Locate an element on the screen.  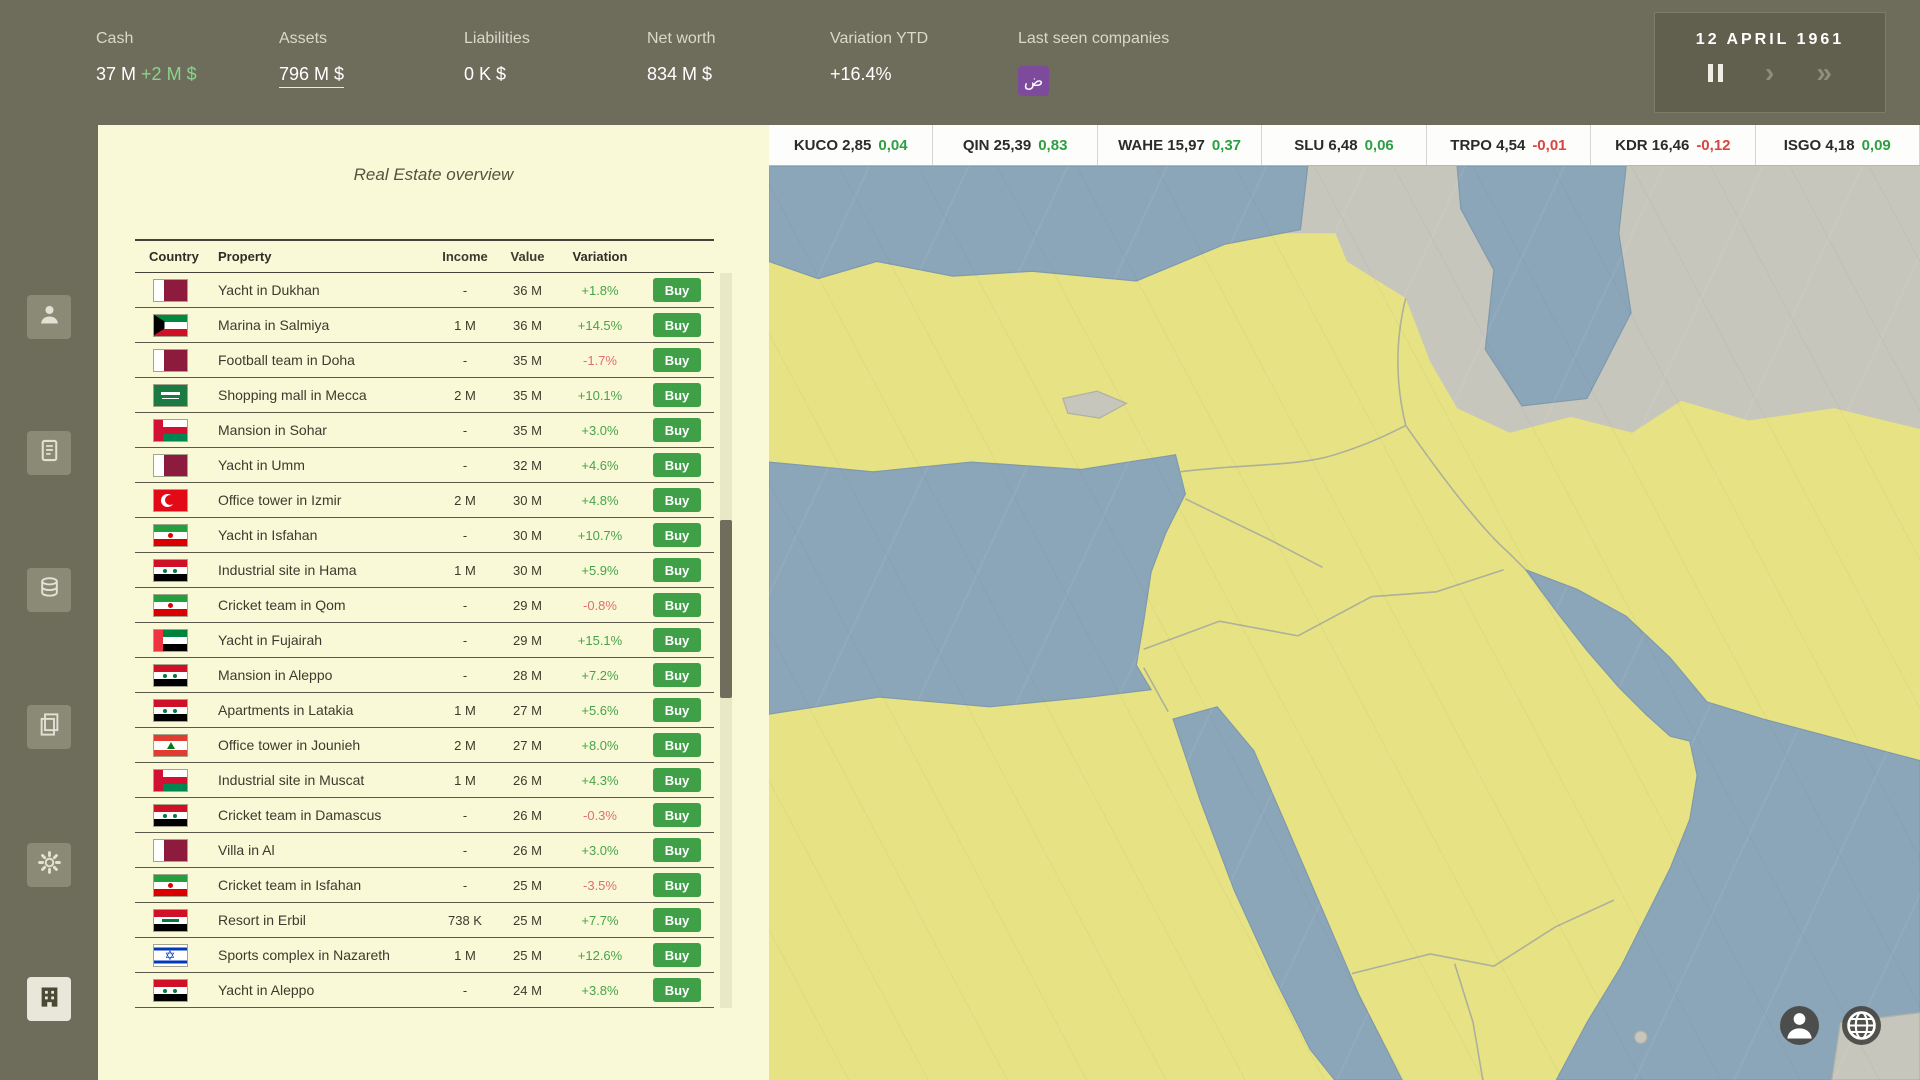
variation-cell: +4.8% is located at coordinates (600, 500).